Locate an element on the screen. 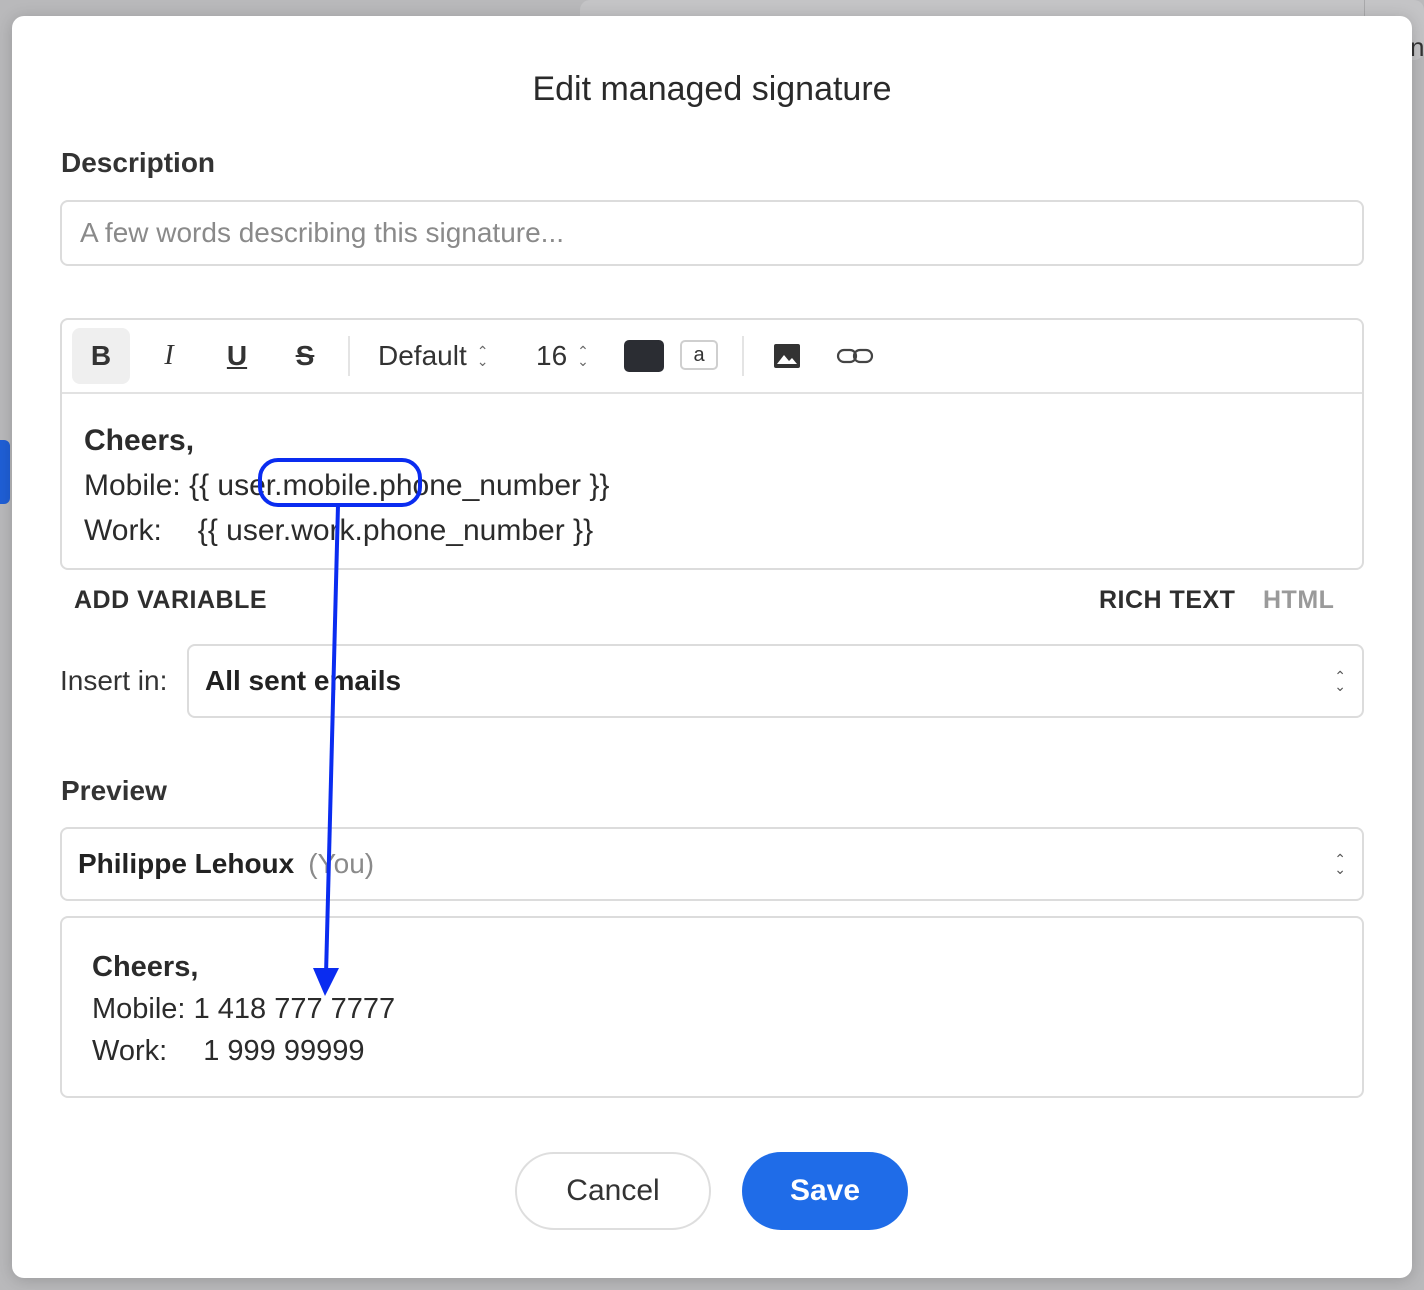 The image size is (1424, 1290). underline-button: U is located at coordinates (237, 356).